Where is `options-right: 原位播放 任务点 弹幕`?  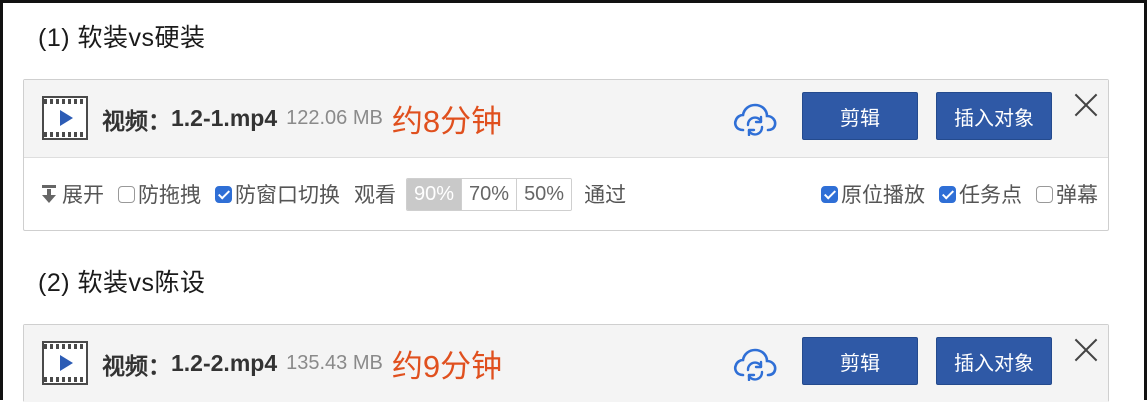
options-right: 原位播放 任务点 弹幕 is located at coordinates (952, 194).